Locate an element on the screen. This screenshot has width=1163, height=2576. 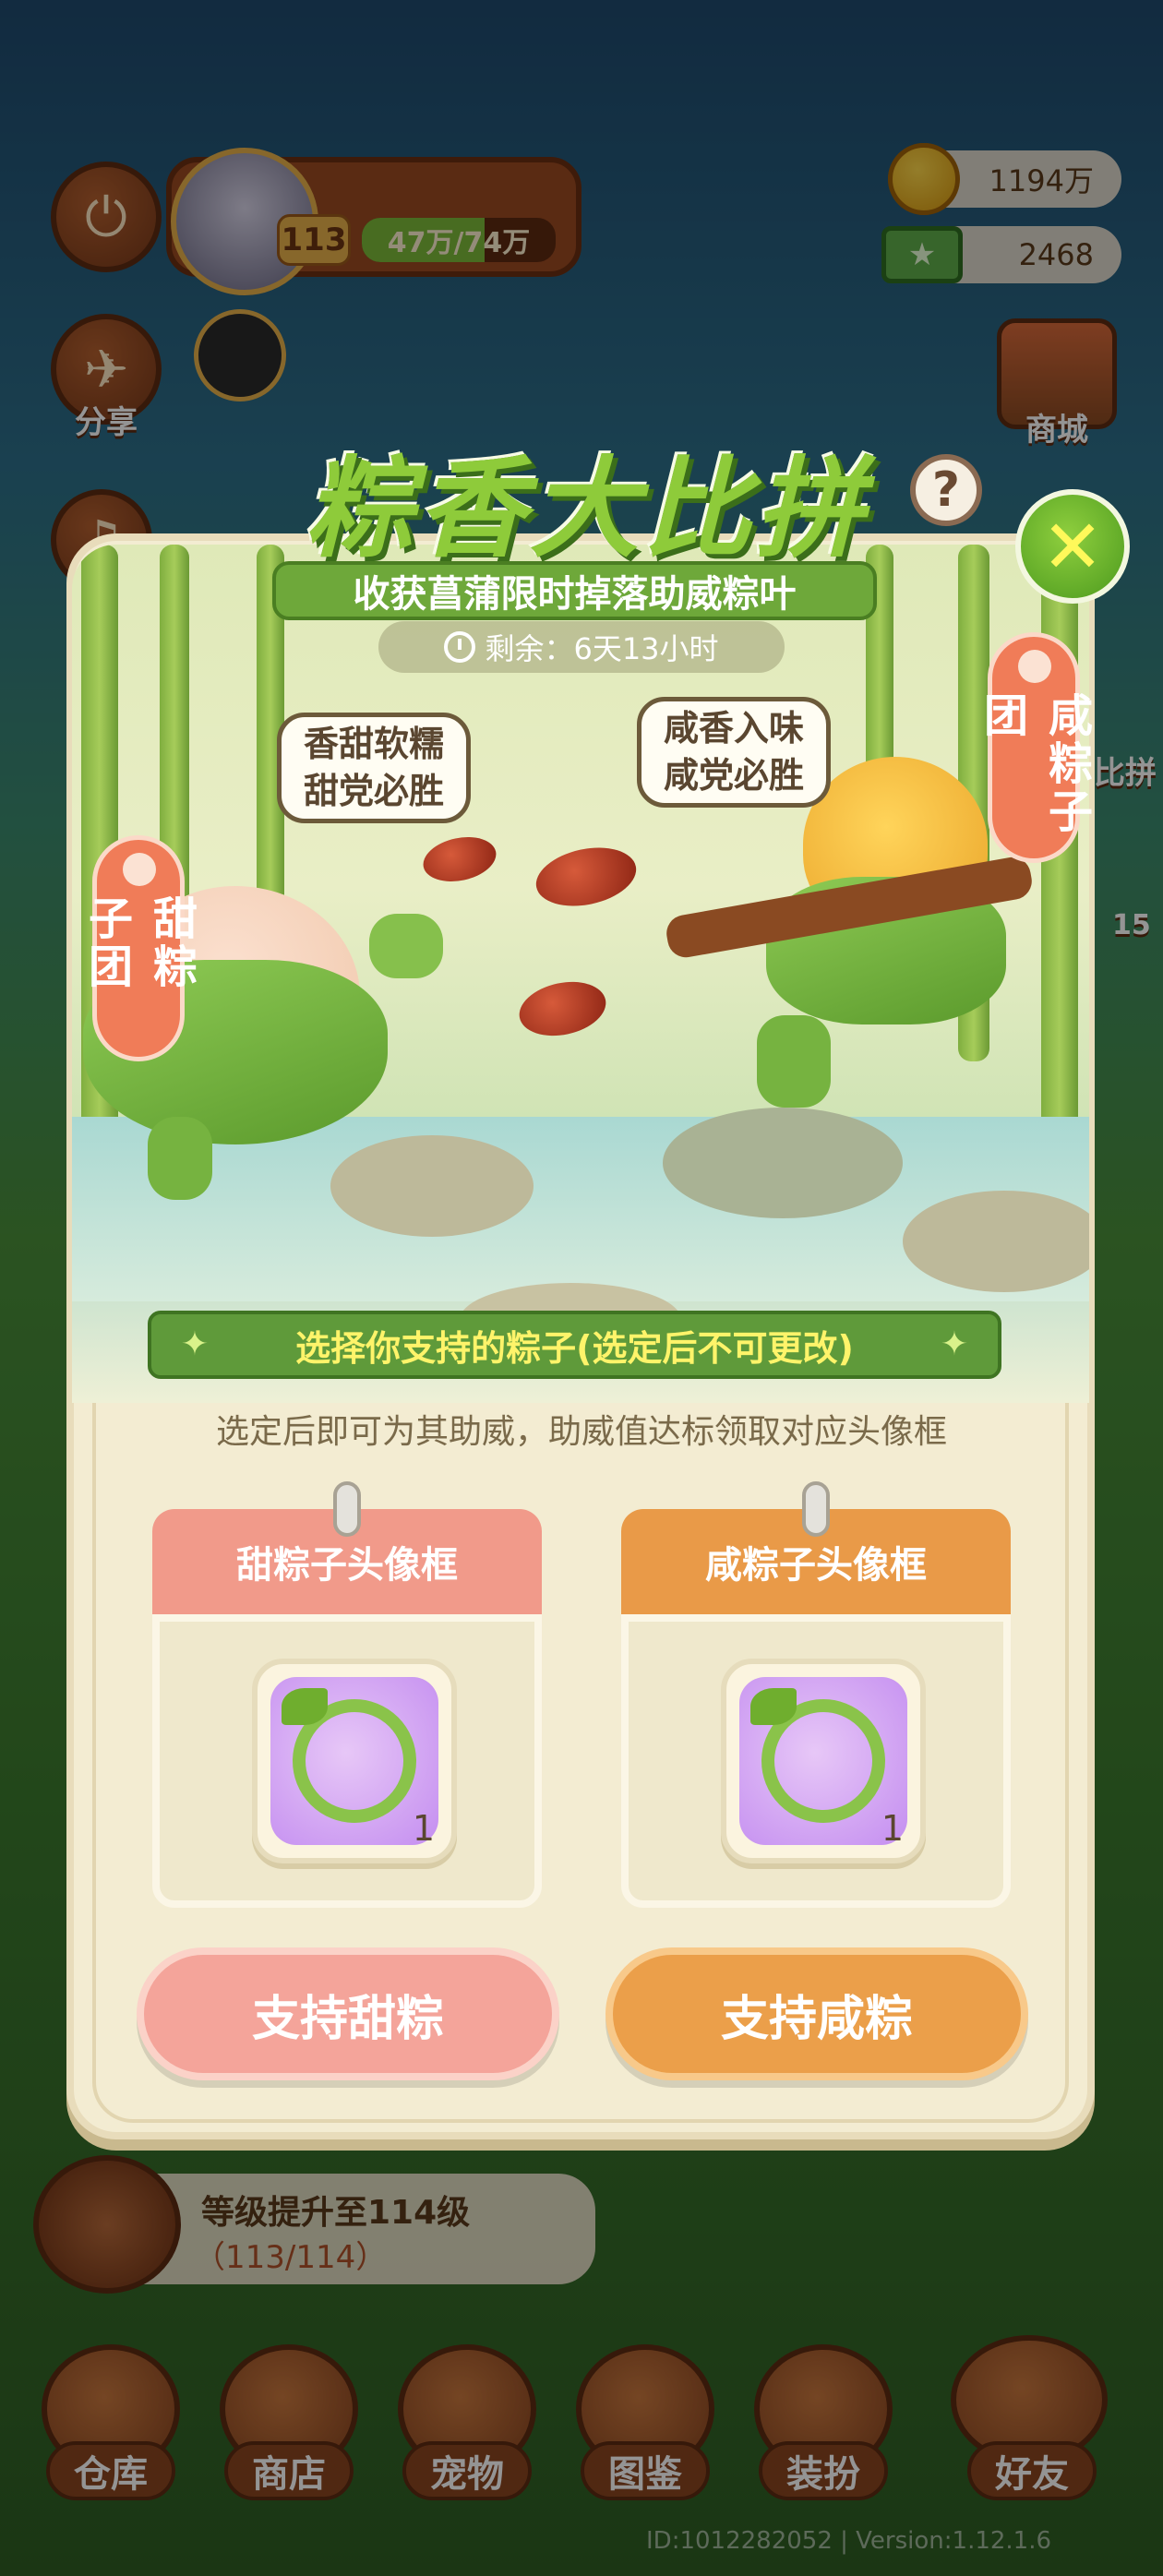
question-icon: ? is located at coordinates (946, 490).